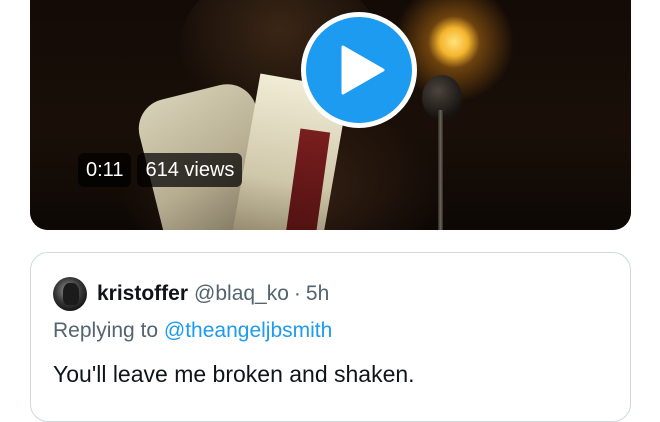  I want to click on video-duration: 0:11, so click(105, 170).